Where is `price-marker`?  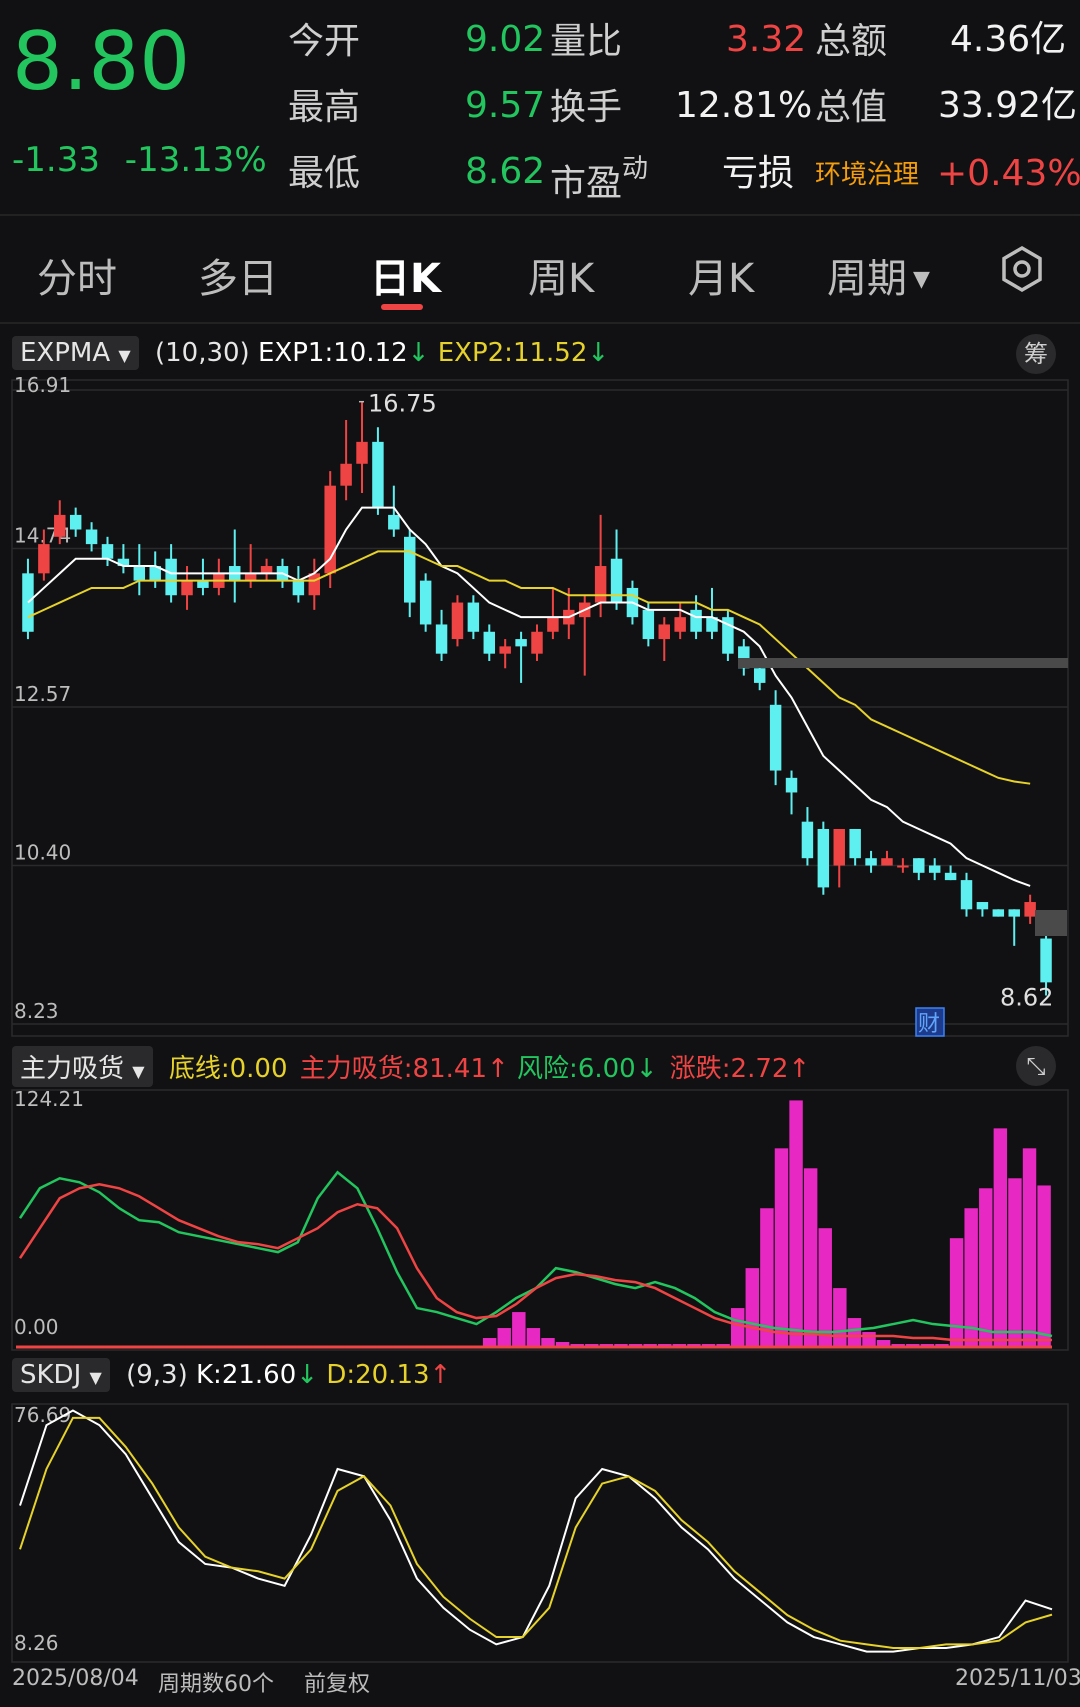 price-marker is located at coordinates (1051, 923).